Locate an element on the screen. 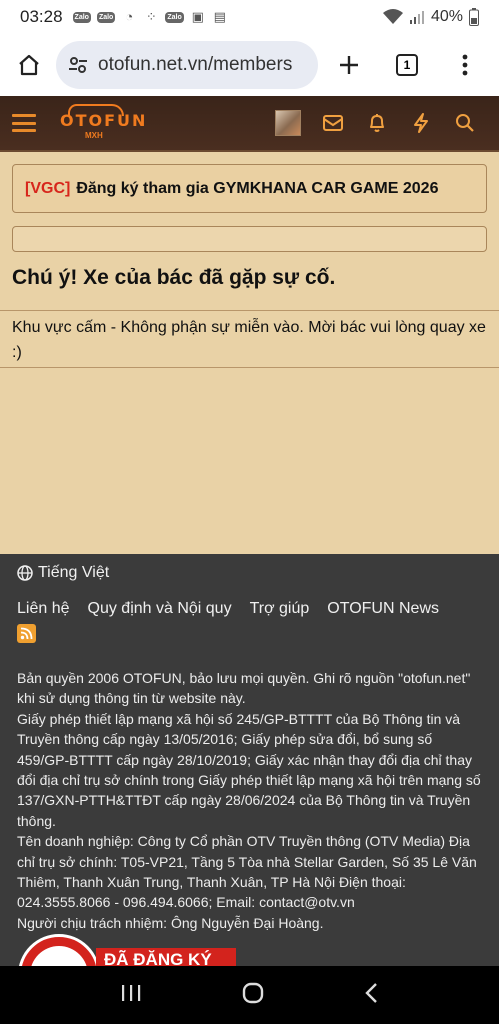  globe-icon is located at coordinates (25, 573).